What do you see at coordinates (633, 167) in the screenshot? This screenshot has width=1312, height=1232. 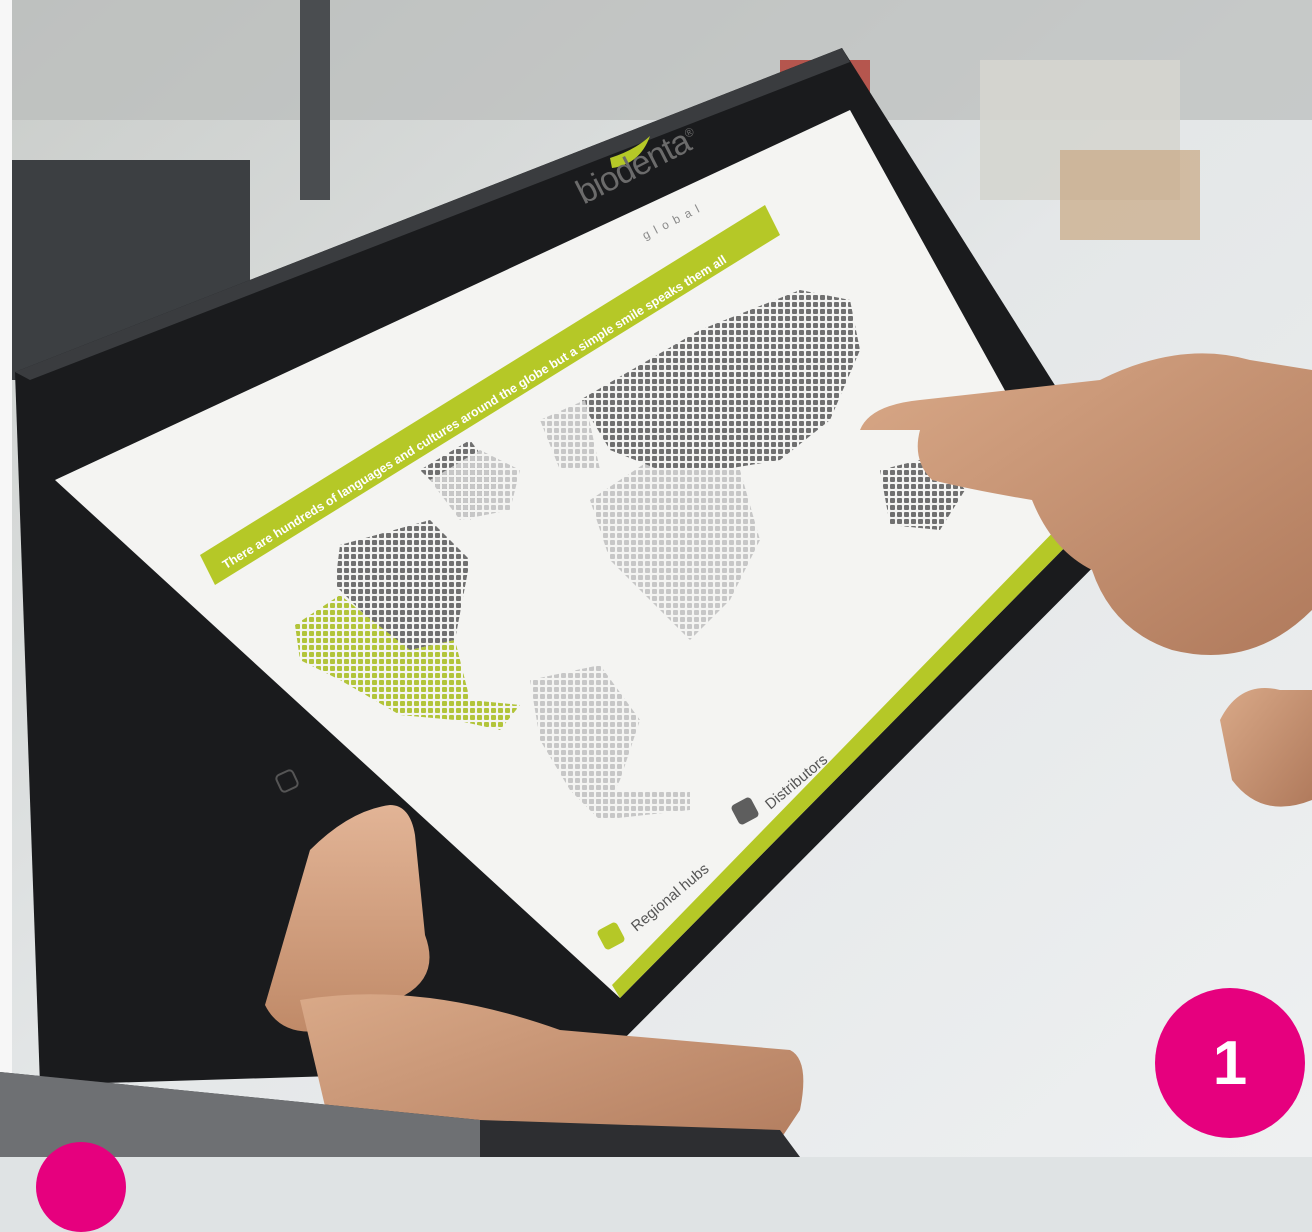 I see `logo-name: biodenta` at bounding box center [633, 167].